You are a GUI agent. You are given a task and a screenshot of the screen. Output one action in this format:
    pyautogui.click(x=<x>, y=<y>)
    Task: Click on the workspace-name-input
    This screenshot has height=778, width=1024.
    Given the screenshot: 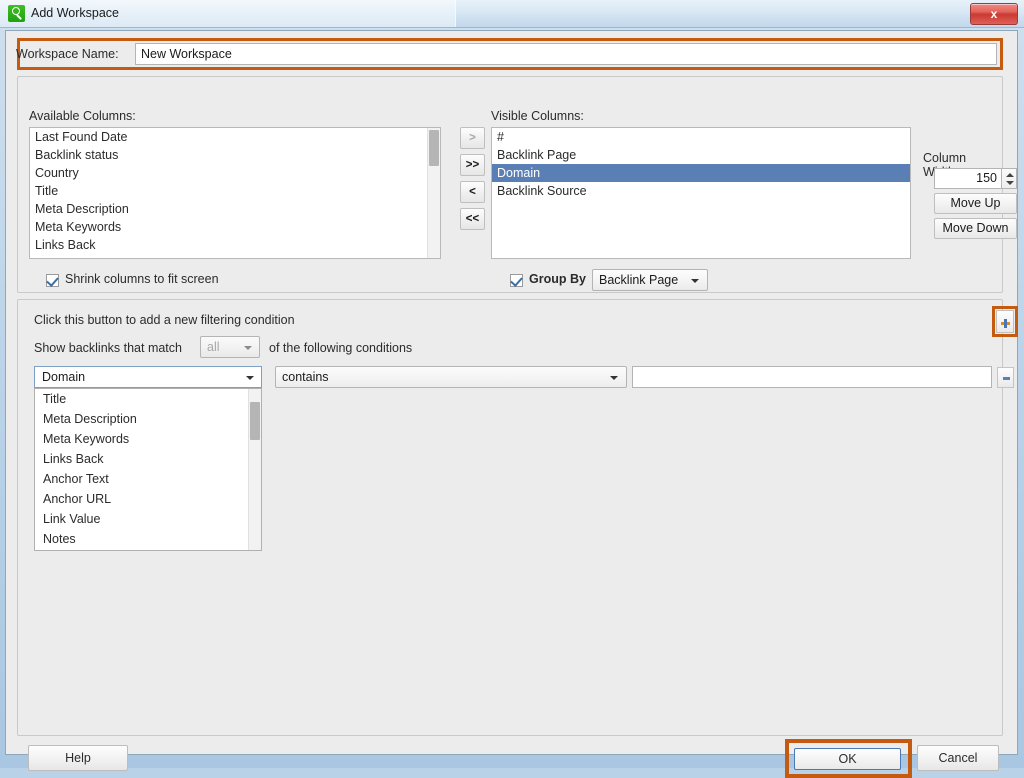 What is the action you would take?
    pyautogui.click(x=566, y=54)
    